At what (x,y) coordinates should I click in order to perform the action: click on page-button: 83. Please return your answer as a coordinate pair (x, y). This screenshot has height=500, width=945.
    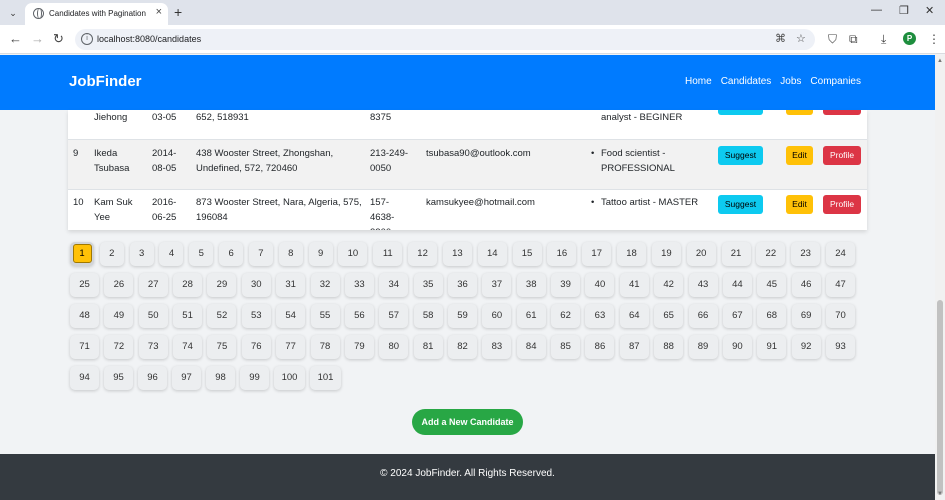
    Looking at the image, I should click on (497, 347).